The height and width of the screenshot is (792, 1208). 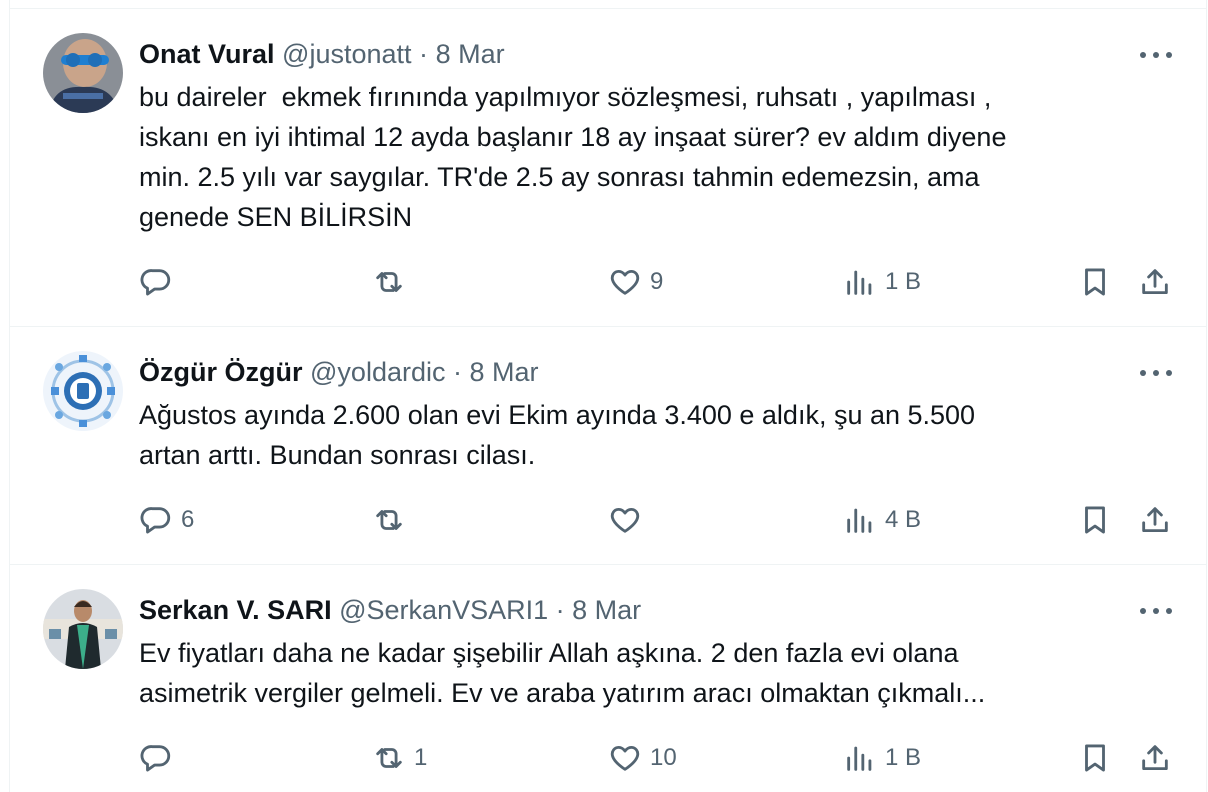 I want to click on display-name: Özgür Özgür, so click(x=221, y=372).